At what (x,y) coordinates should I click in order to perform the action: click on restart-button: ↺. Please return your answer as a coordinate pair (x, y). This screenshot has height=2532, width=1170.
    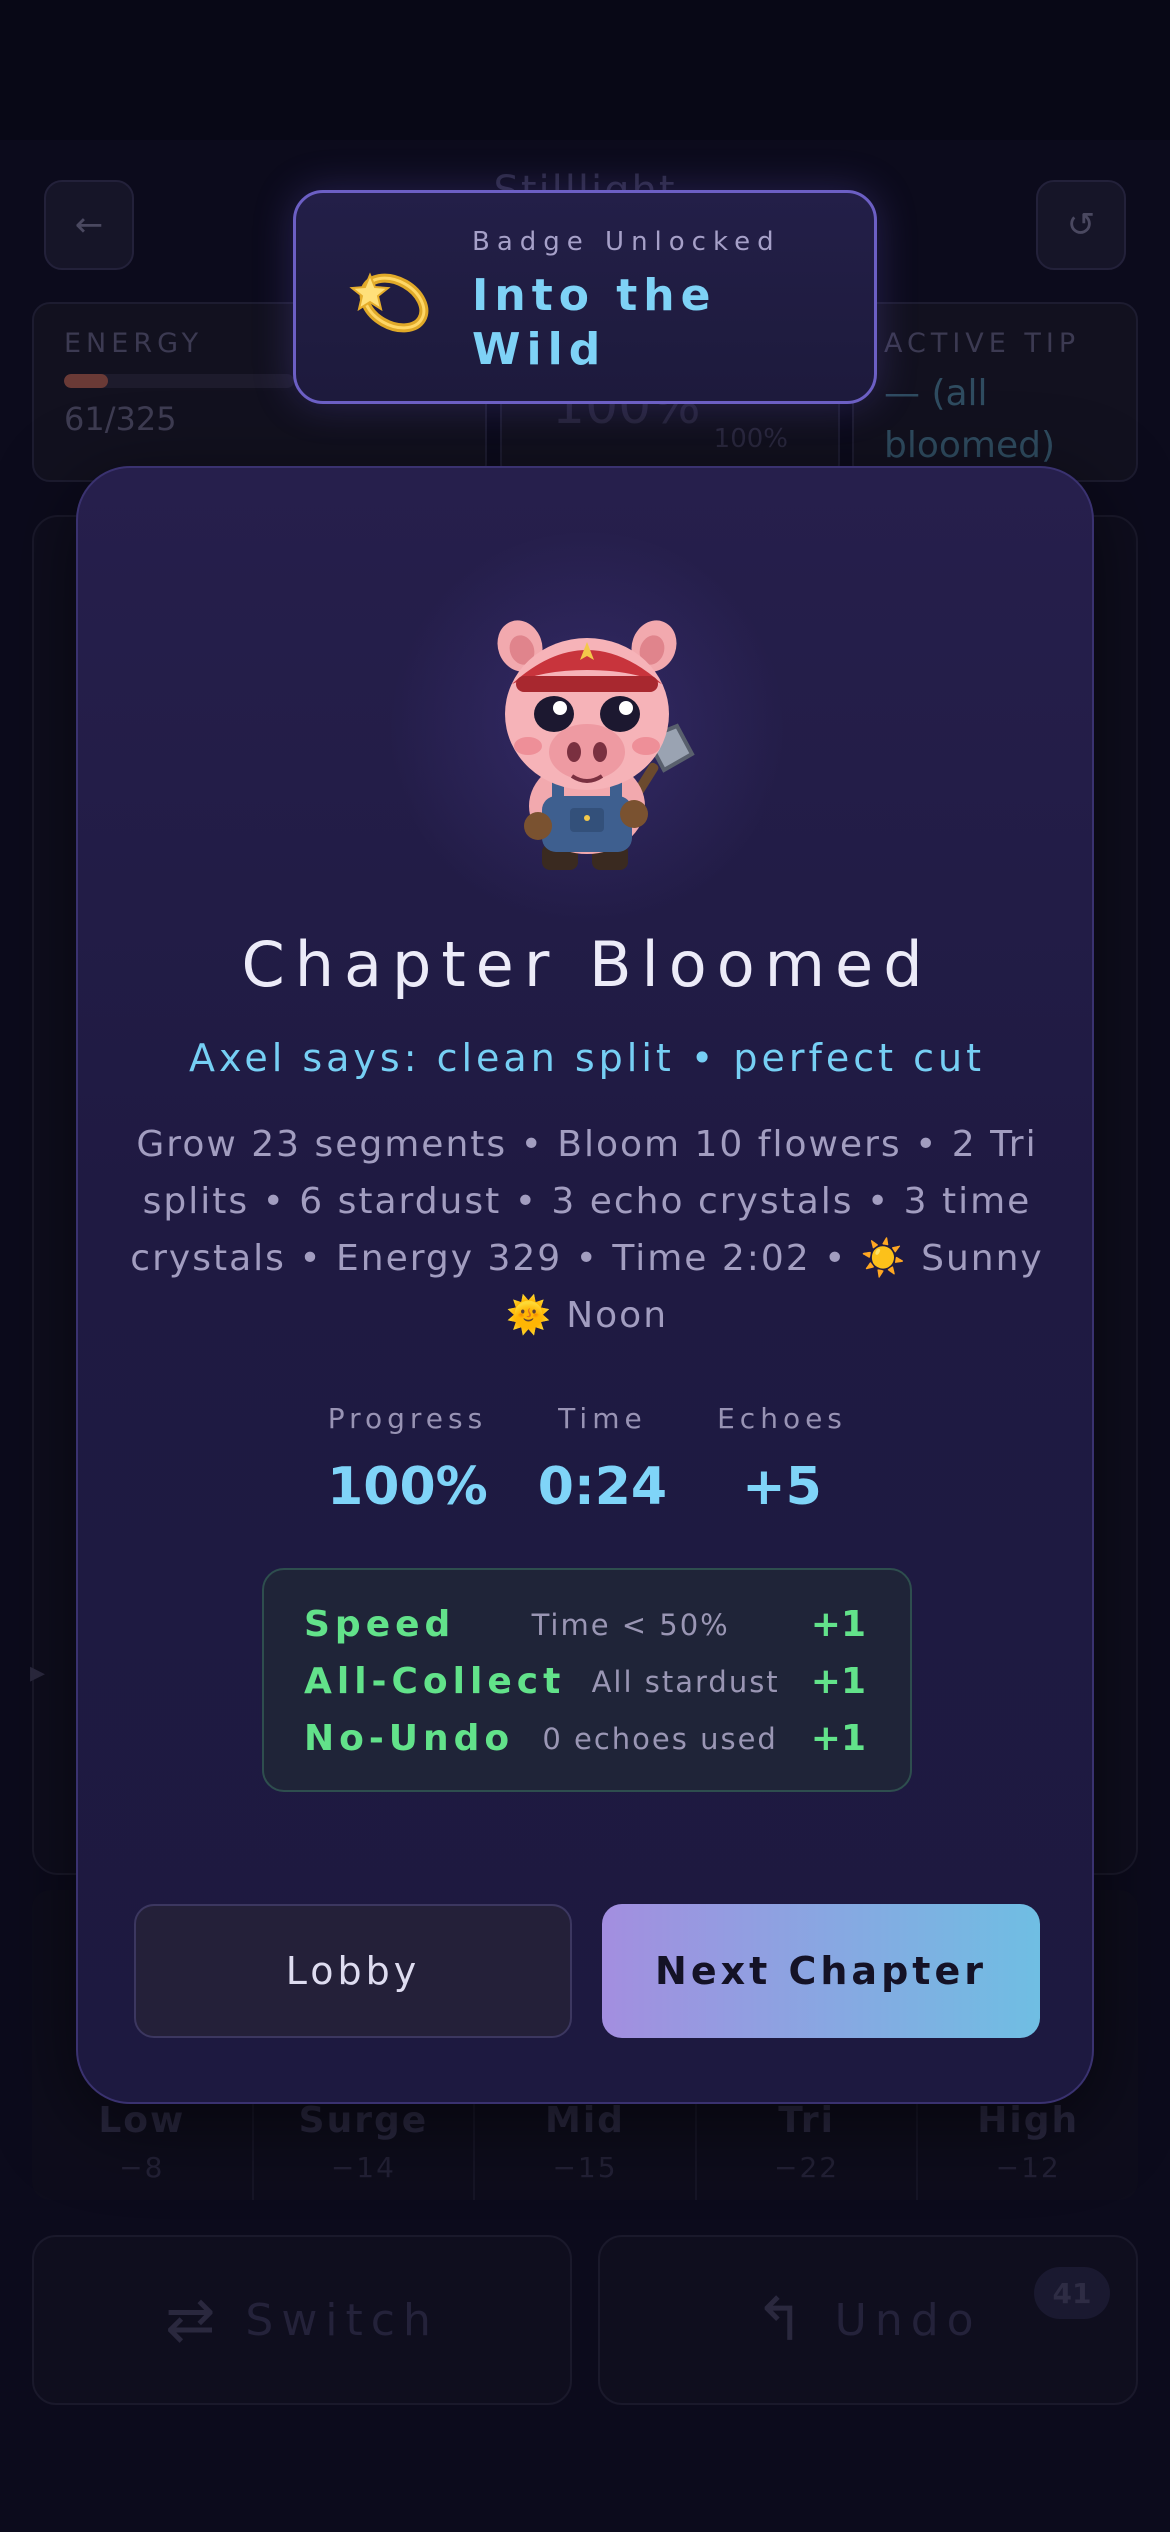
    Looking at the image, I should click on (1081, 225).